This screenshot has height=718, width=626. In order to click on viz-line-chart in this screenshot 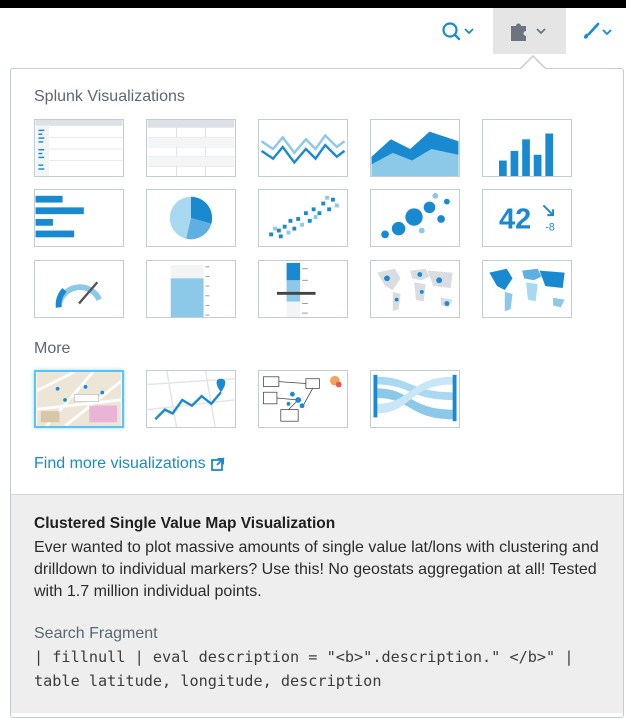, I will do `click(303, 148)`.